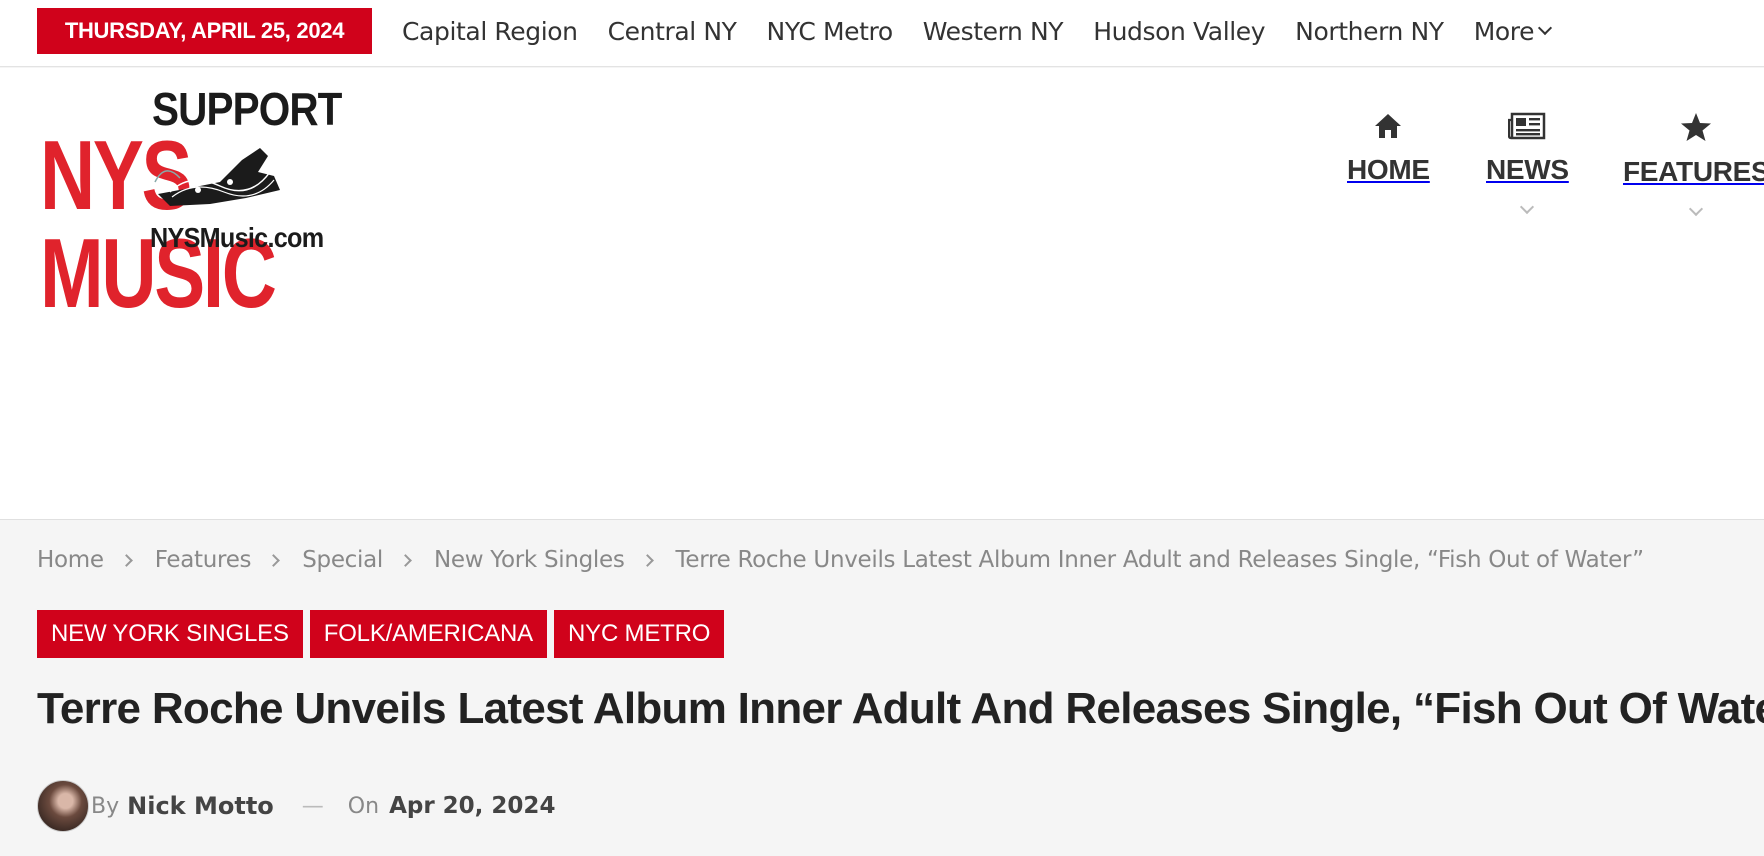  Describe the element at coordinates (105, 806) in the screenshot. I see `by-label: By` at that location.